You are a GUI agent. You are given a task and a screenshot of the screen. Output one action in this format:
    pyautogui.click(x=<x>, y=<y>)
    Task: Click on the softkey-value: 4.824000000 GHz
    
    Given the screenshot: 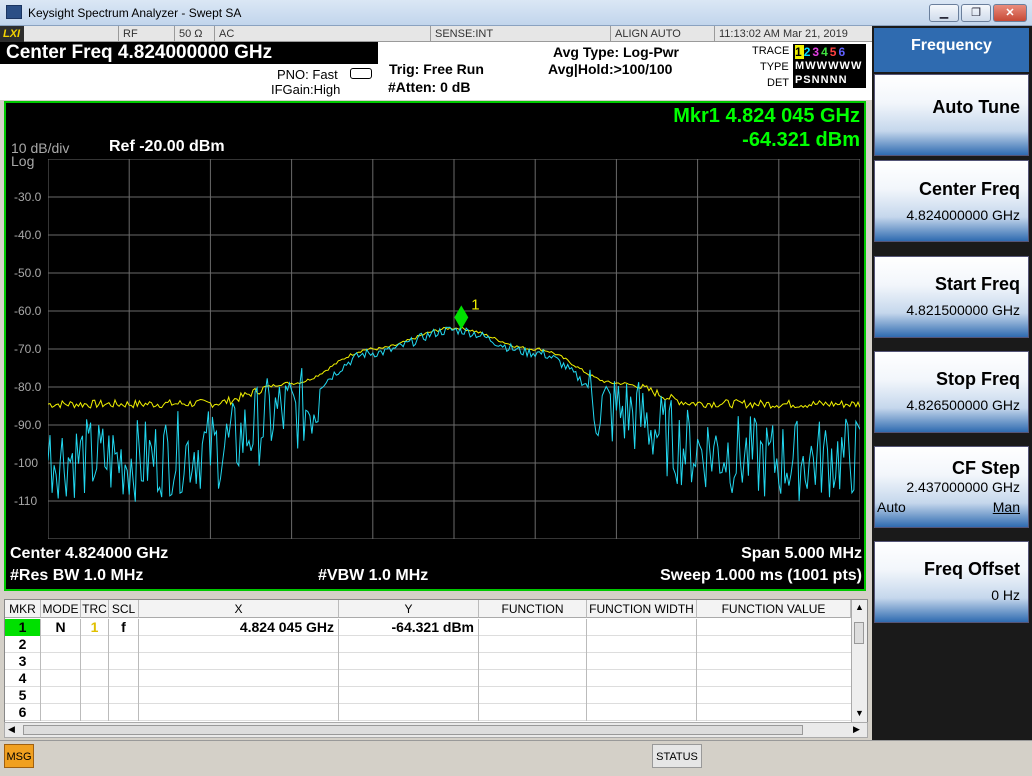 What is the action you would take?
    pyautogui.click(x=963, y=215)
    